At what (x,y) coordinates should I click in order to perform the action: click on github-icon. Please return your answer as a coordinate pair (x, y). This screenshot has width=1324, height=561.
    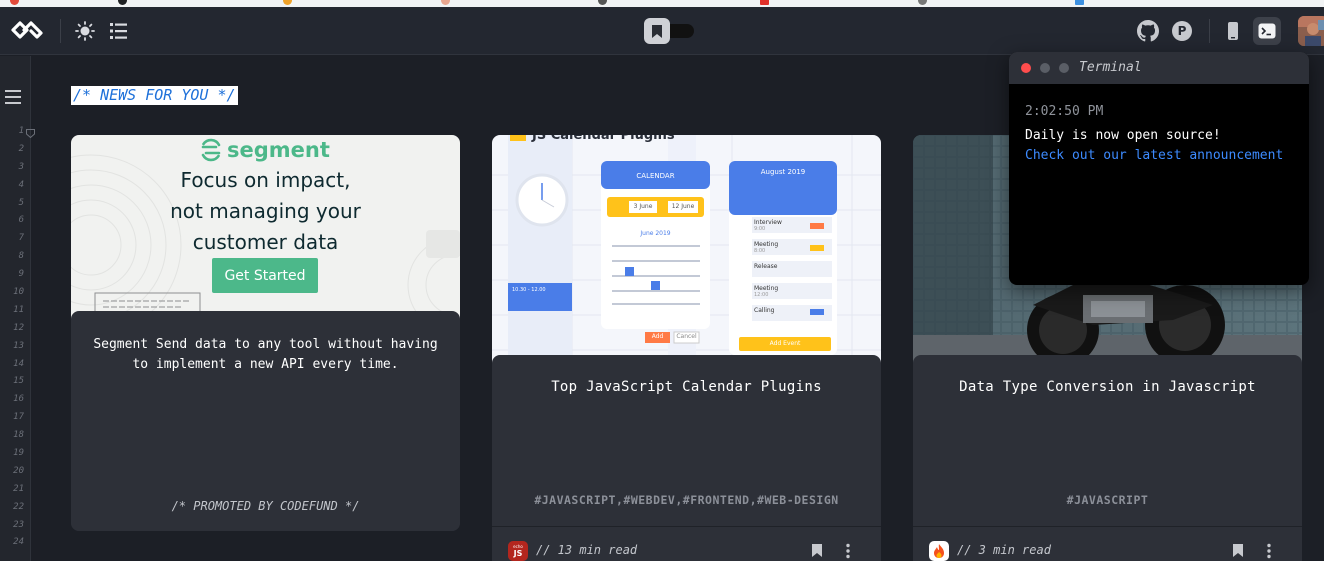
    Looking at the image, I should click on (1148, 31).